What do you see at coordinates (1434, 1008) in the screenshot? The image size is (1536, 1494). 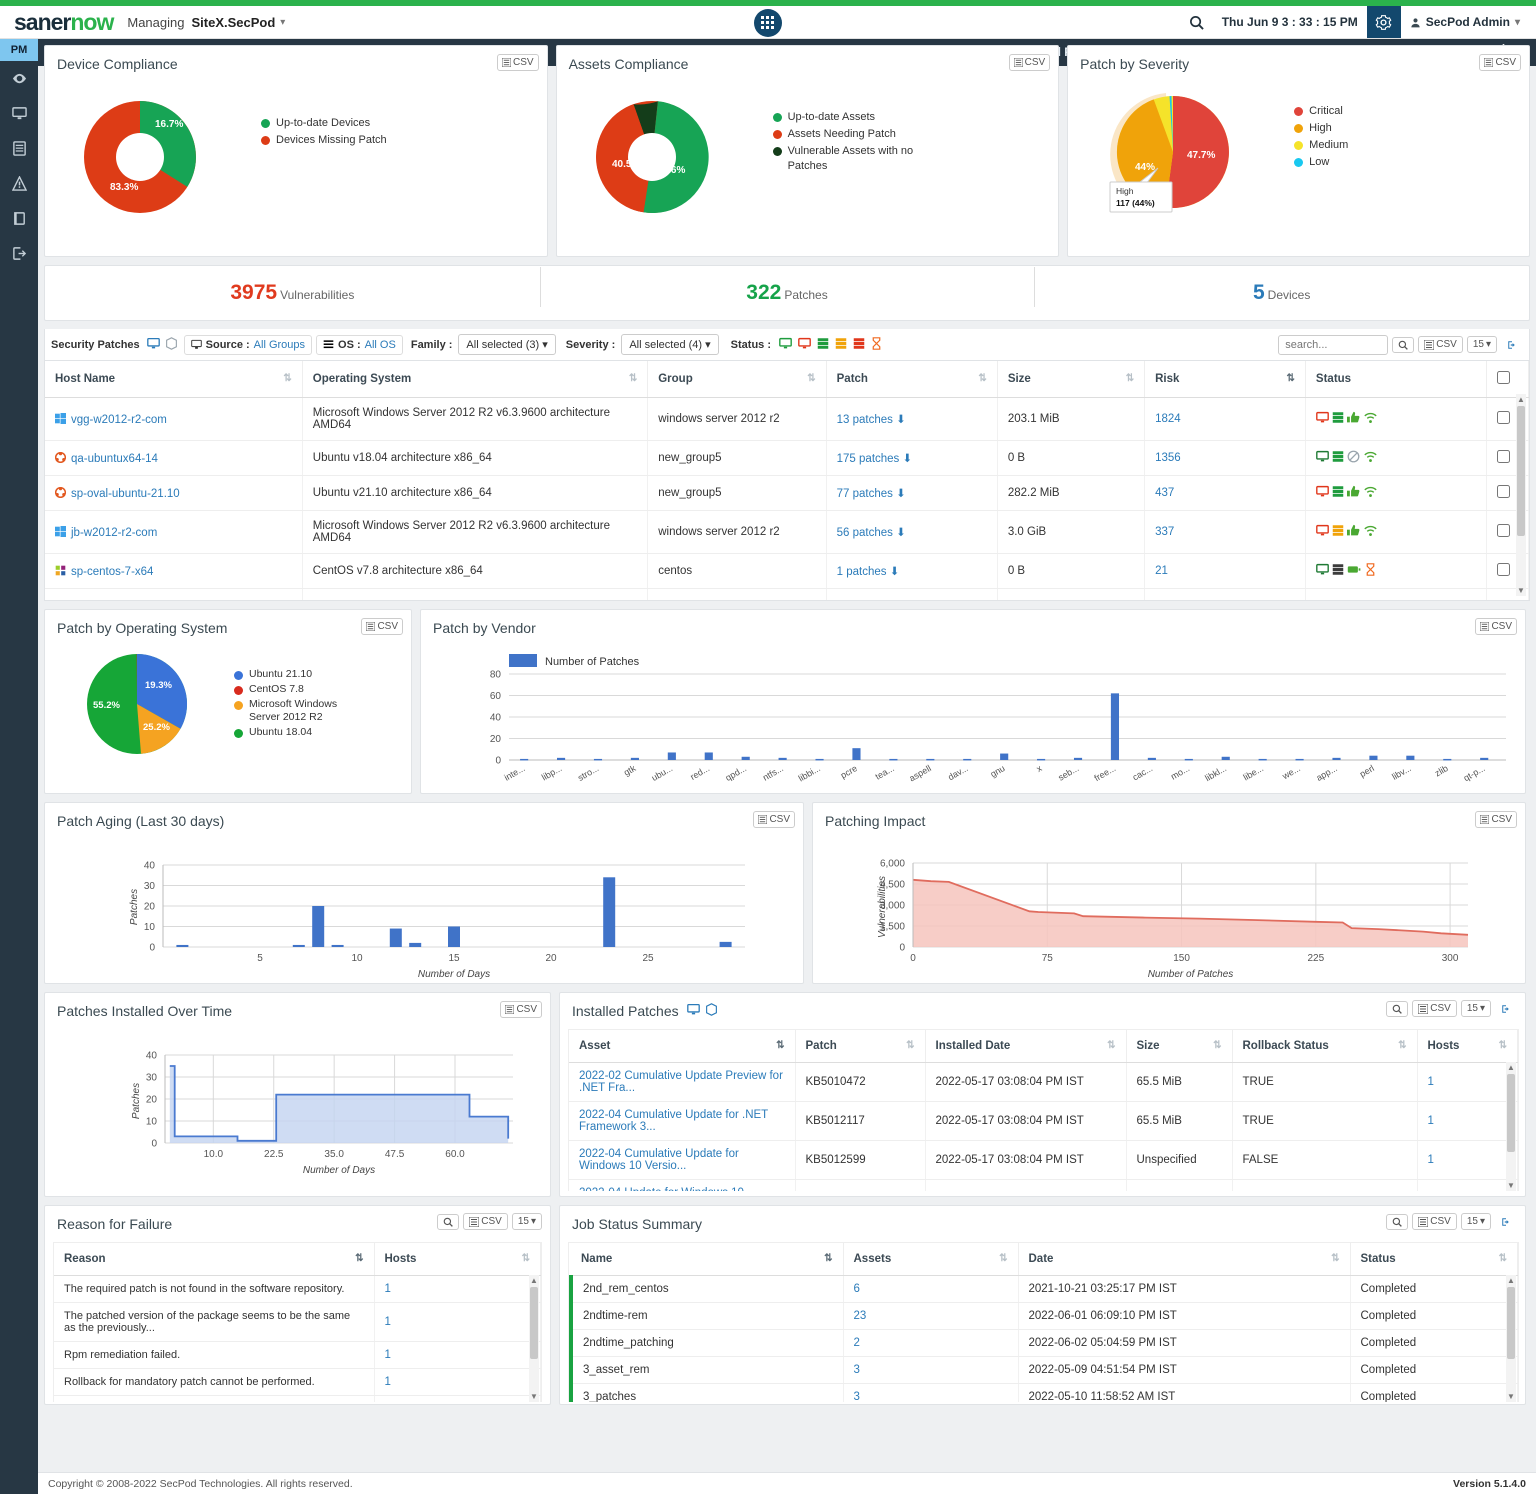 I see `csv-export-installed-patches: CSV` at bounding box center [1434, 1008].